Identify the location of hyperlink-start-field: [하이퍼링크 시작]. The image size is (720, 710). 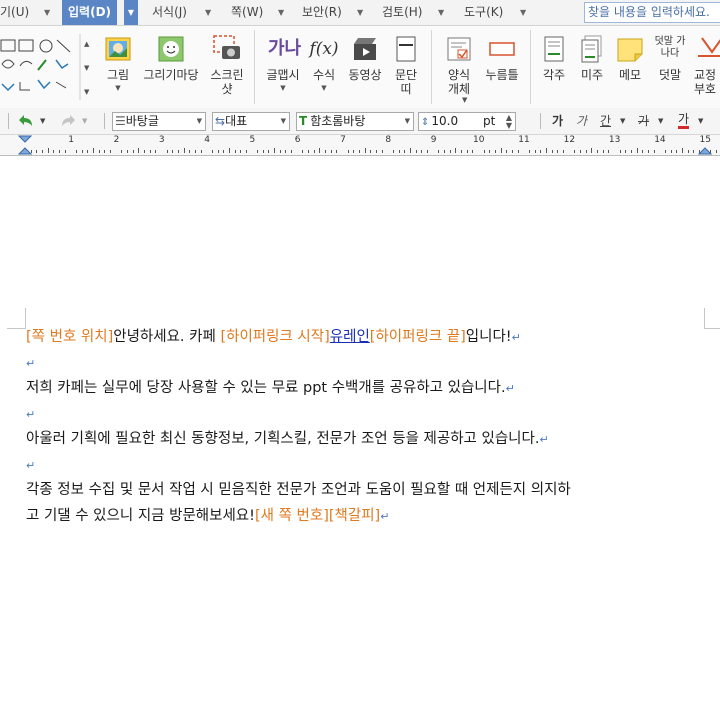
(274, 337).